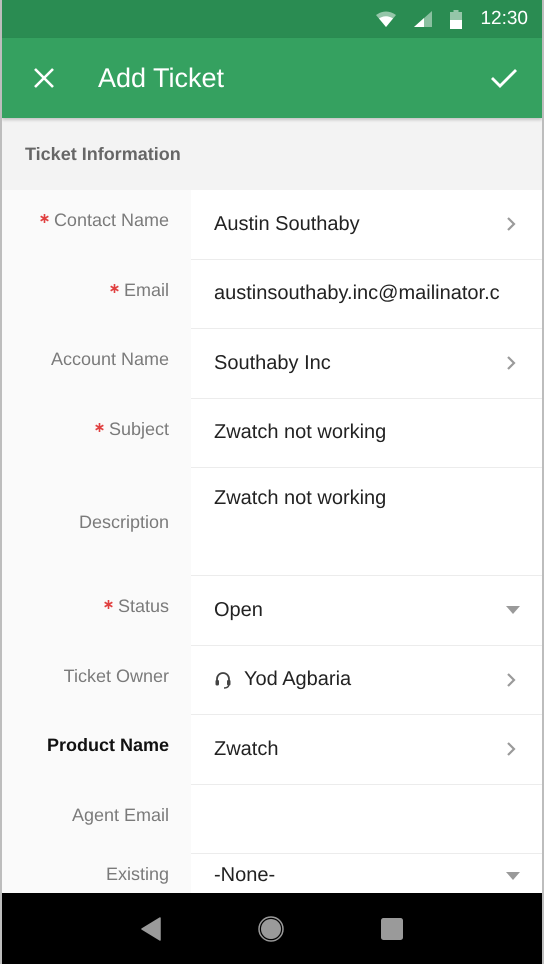 This screenshot has height=964, width=544. Describe the element at coordinates (366, 680) in the screenshot. I see `input-field: Yod Agbaria` at that location.